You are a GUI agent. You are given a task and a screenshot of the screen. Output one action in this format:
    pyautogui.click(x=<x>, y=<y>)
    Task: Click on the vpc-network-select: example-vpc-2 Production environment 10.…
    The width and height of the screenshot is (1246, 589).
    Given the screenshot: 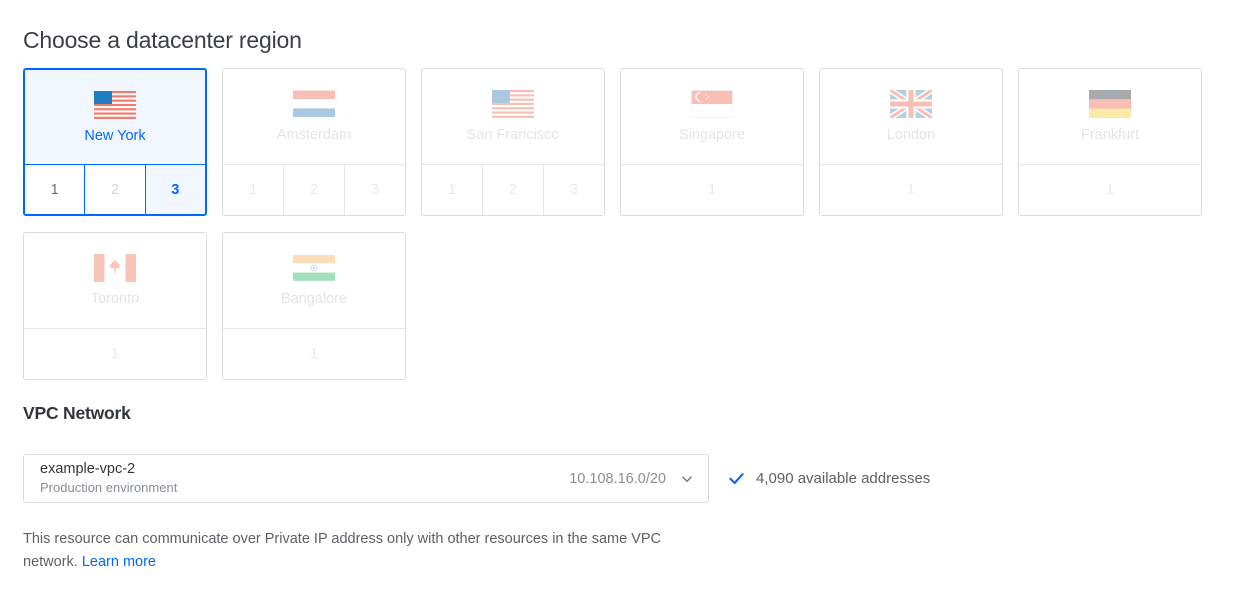 What is the action you would take?
    pyautogui.click(x=366, y=478)
    